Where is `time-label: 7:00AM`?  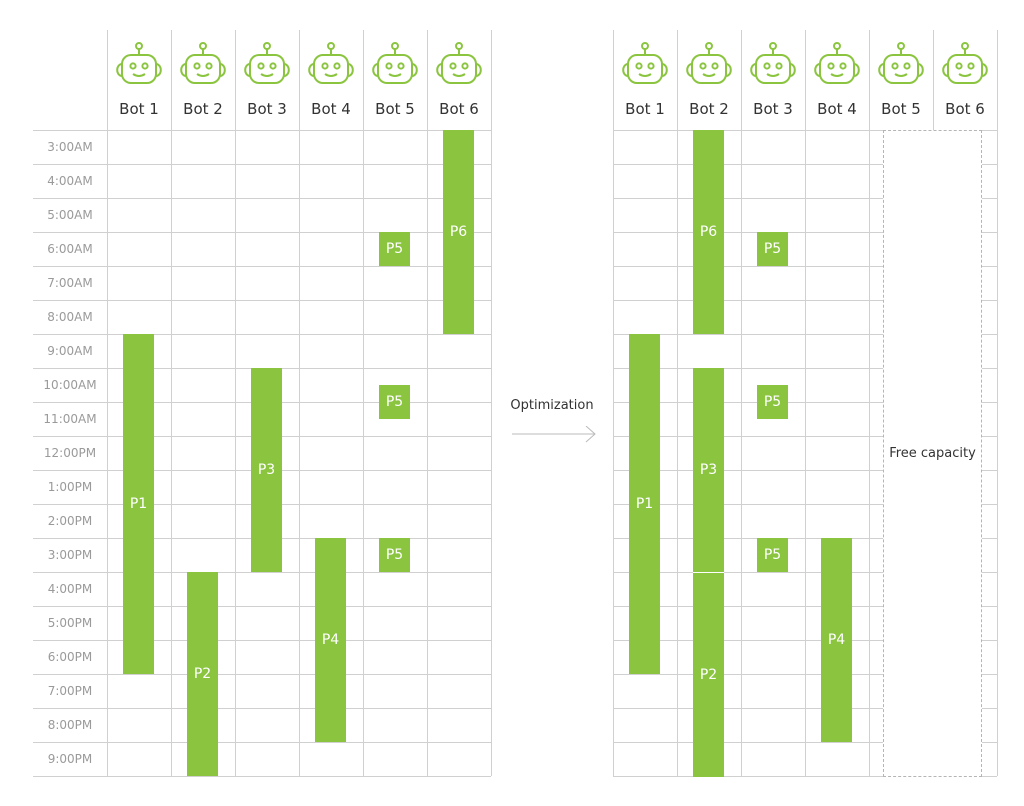
time-label: 7:00AM is located at coordinates (70, 283).